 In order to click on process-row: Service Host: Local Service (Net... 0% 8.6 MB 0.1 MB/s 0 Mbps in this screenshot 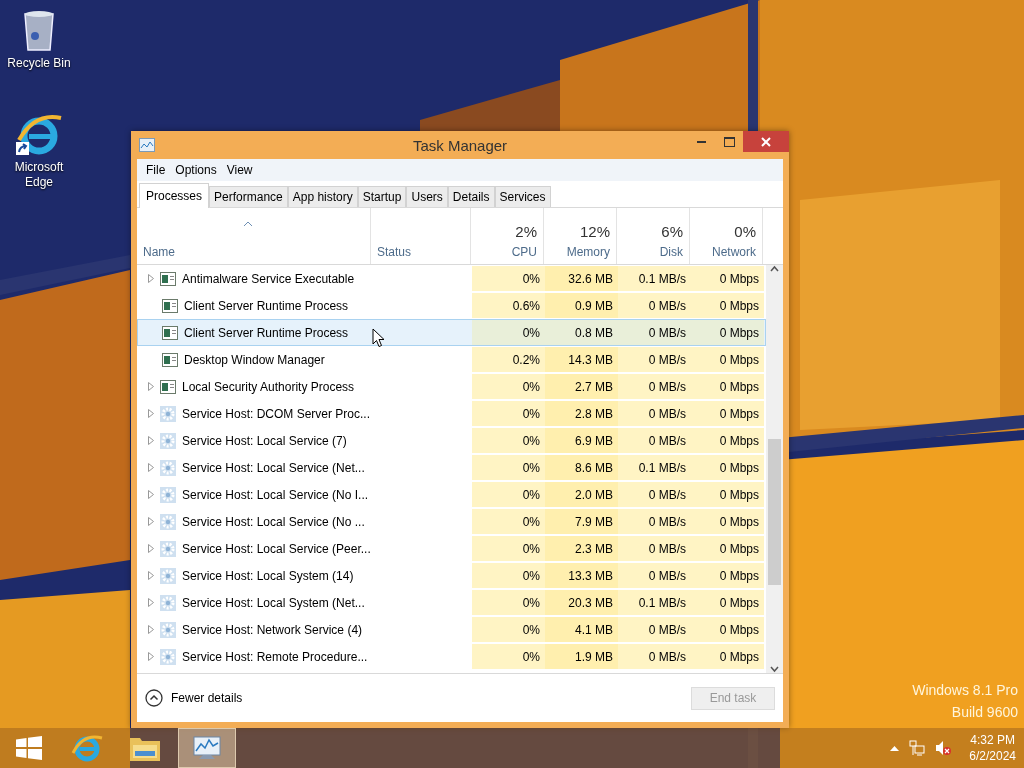, I will do `click(451, 467)`.